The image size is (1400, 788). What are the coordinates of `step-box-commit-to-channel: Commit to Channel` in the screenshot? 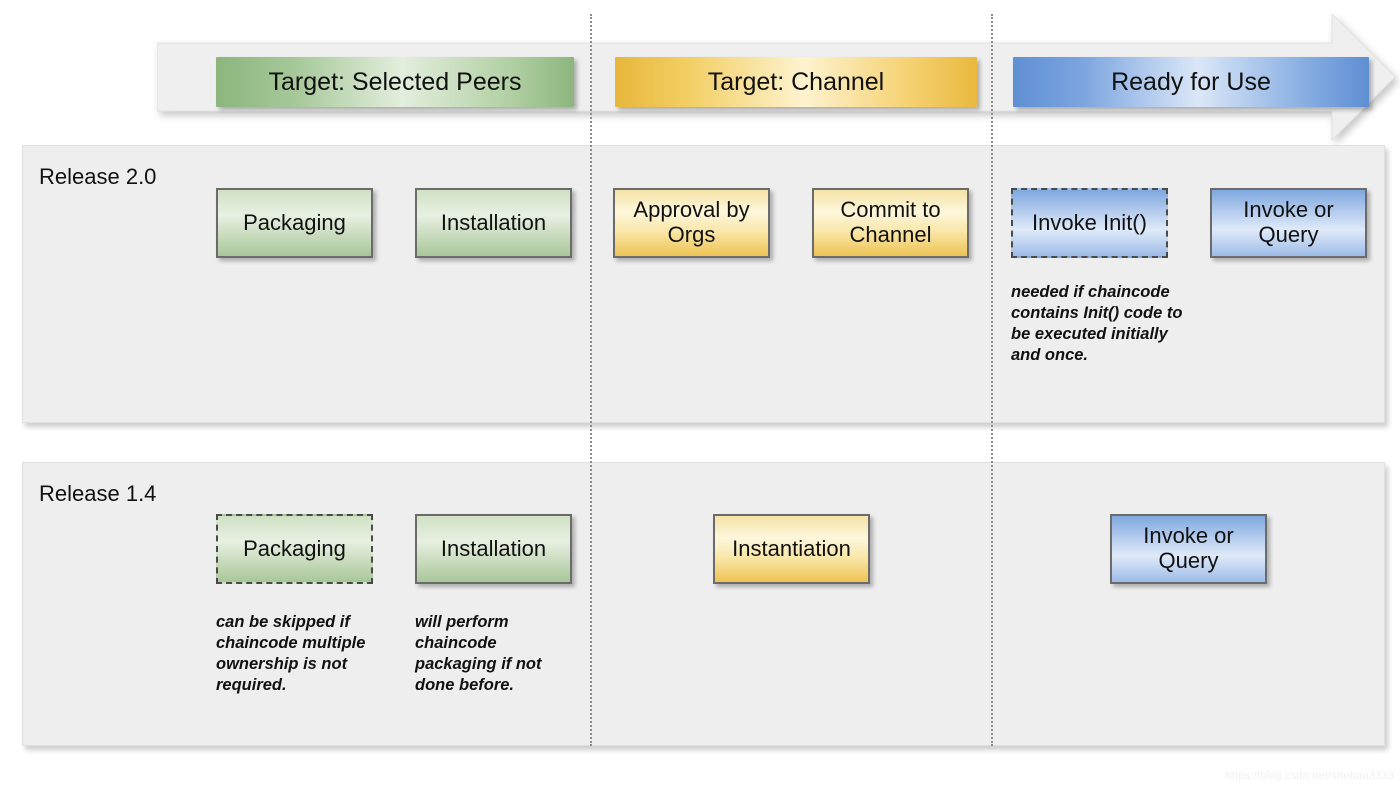 It's located at (890, 223).